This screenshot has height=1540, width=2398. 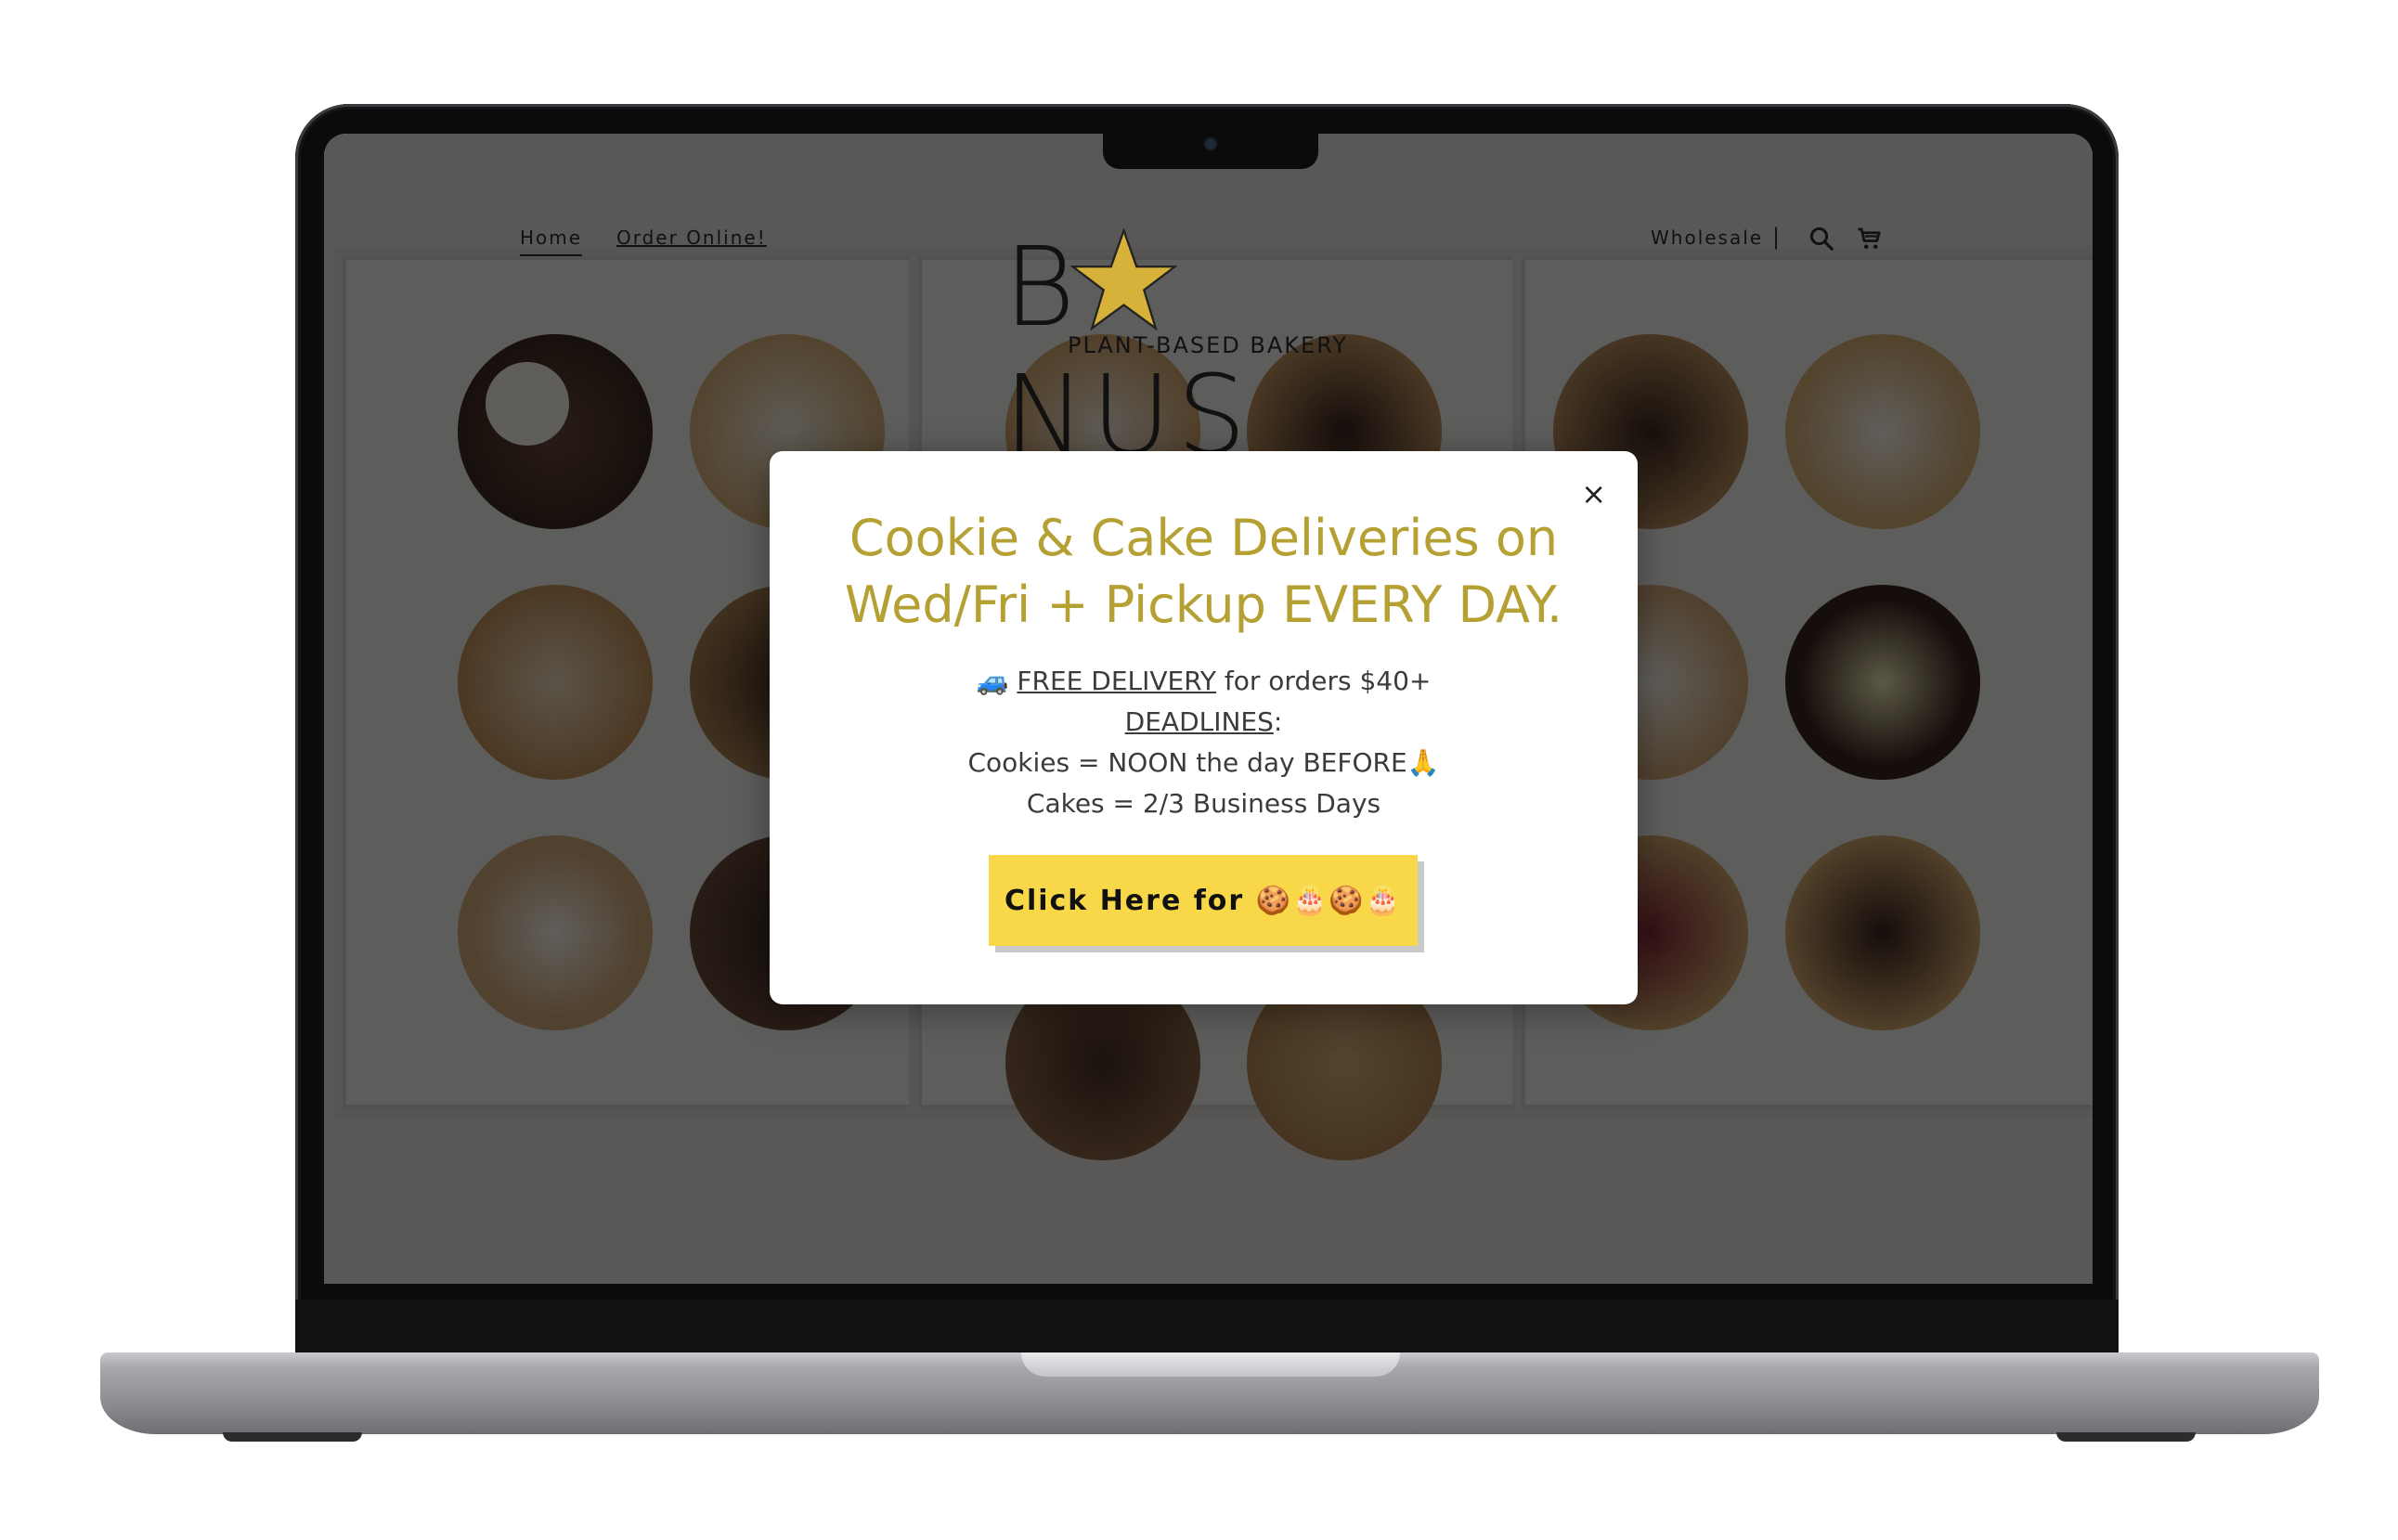 What do you see at coordinates (691, 238) in the screenshot?
I see `nav-order-online-link: Order Online!` at bounding box center [691, 238].